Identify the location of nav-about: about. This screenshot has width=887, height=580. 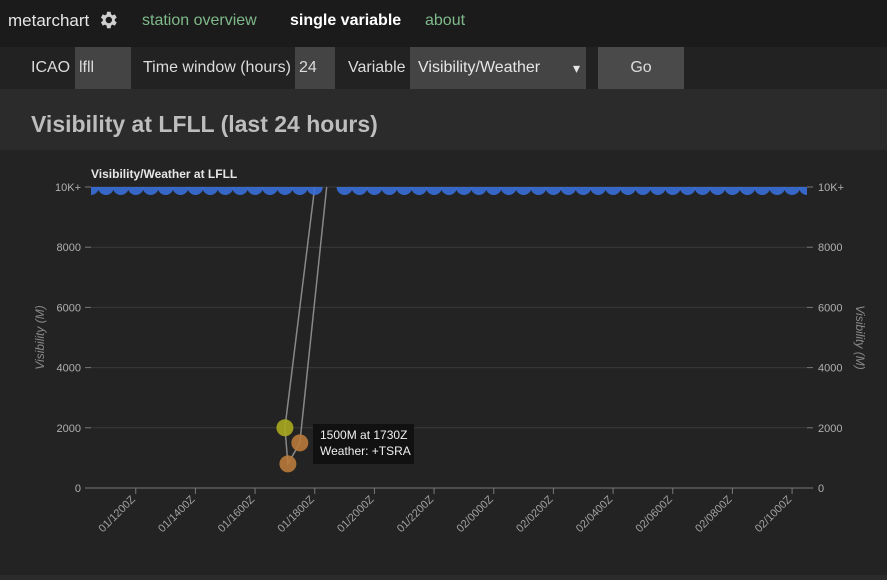
(445, 21).